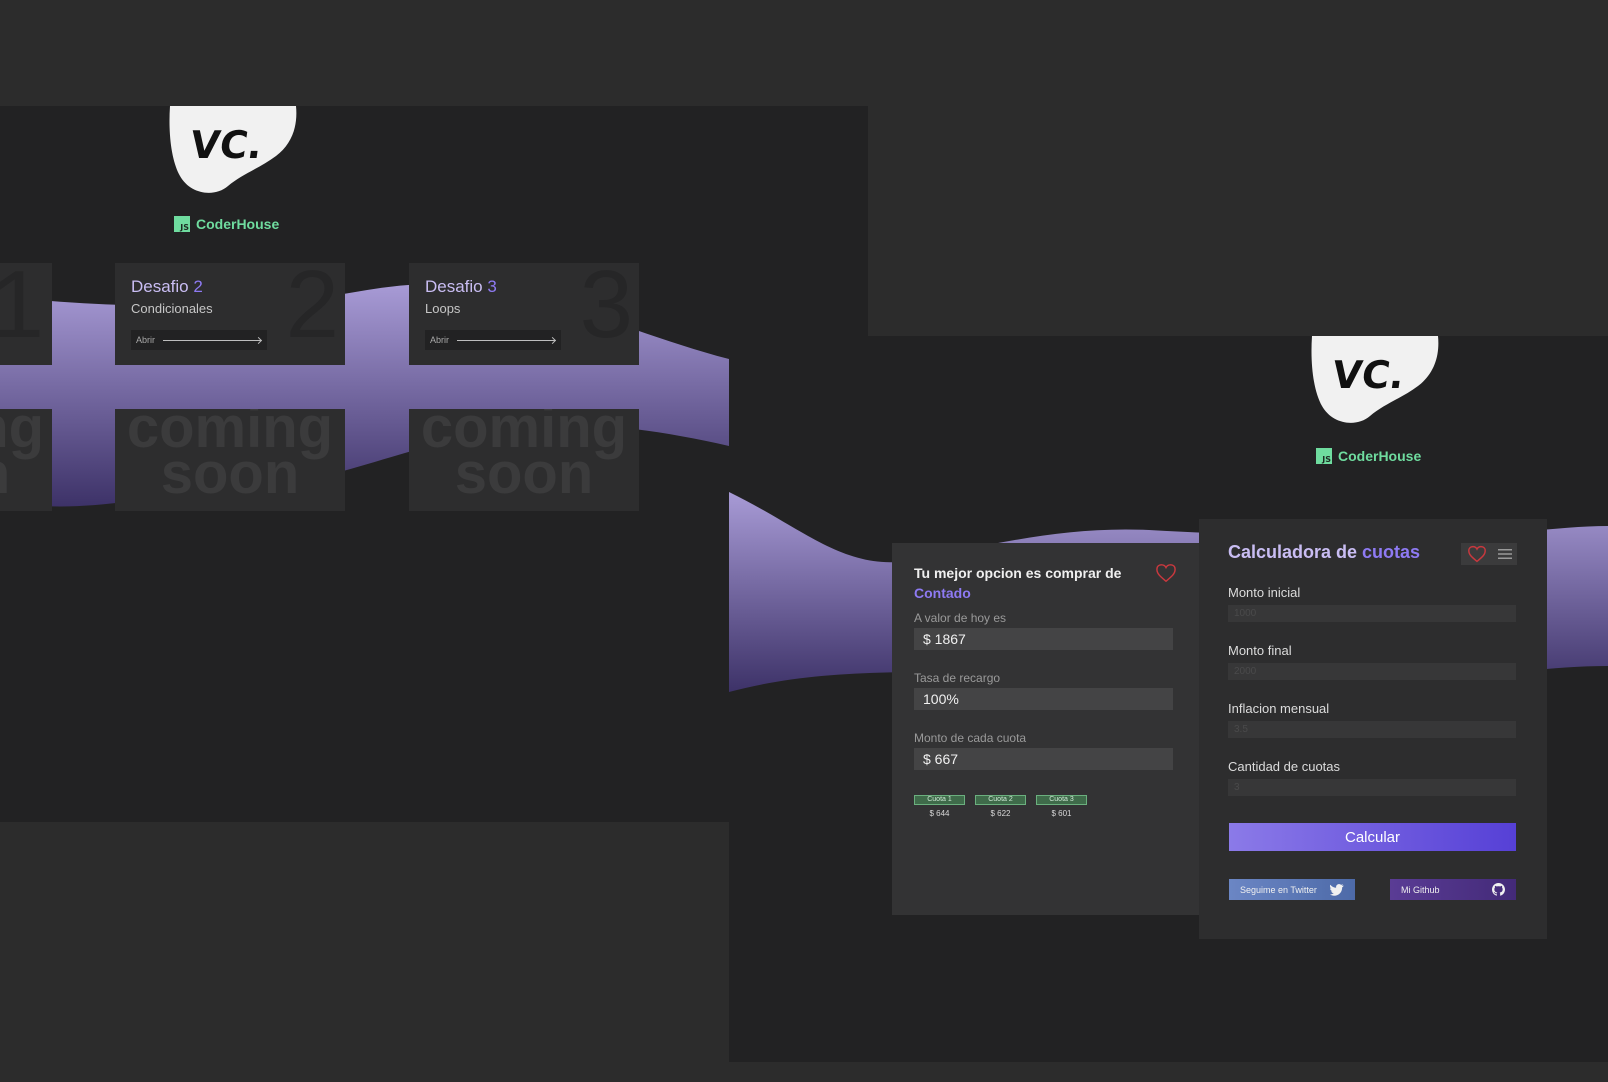 This screenshot has width=1608, height=1082. Describe the element at coordinates (970, 738) in the screenshot. I see `cuota-label: Monto de cada cuota` at that location.